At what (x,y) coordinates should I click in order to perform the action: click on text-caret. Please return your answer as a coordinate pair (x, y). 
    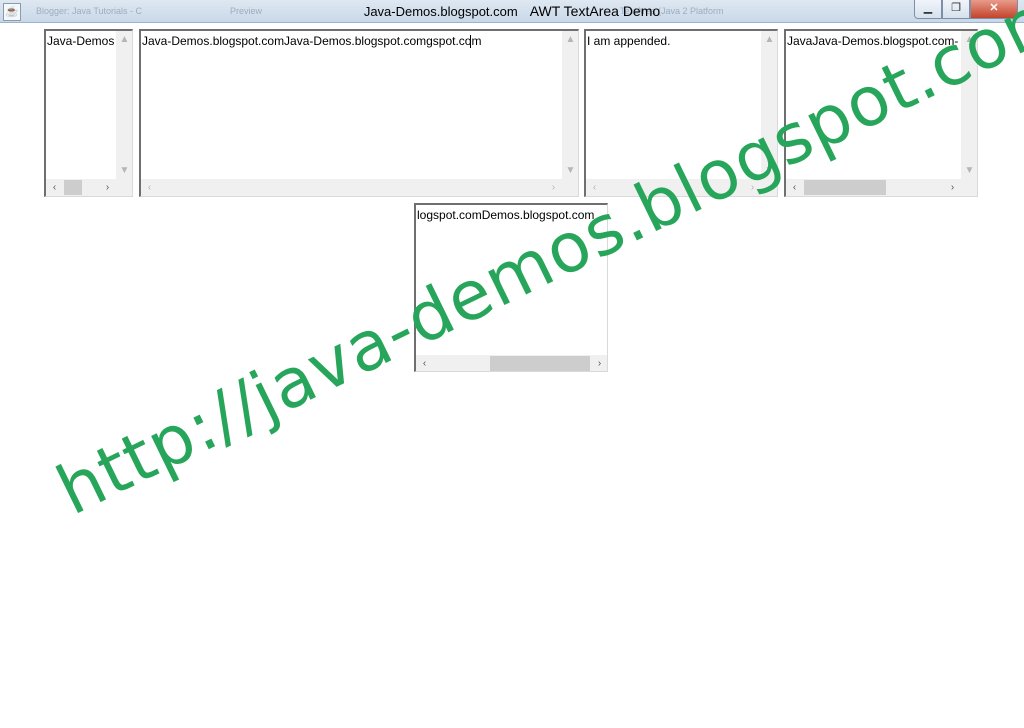
    Looking at the image, I should click on (470, 41).